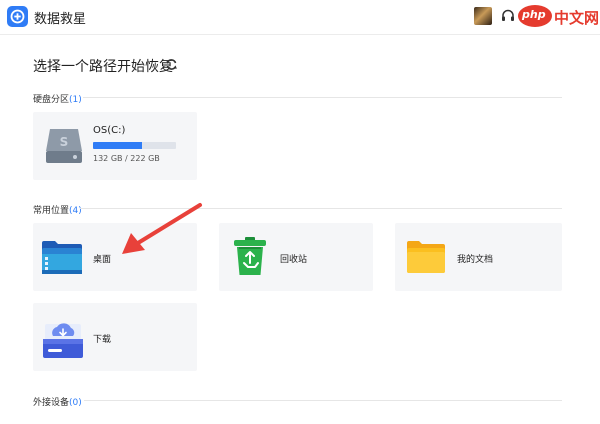 The width and height of the screenshot is (600, 424). Describe the element at coordinates (51, 100) in the screenshot. I see `section-label-text: 硬盘分区` at that location.